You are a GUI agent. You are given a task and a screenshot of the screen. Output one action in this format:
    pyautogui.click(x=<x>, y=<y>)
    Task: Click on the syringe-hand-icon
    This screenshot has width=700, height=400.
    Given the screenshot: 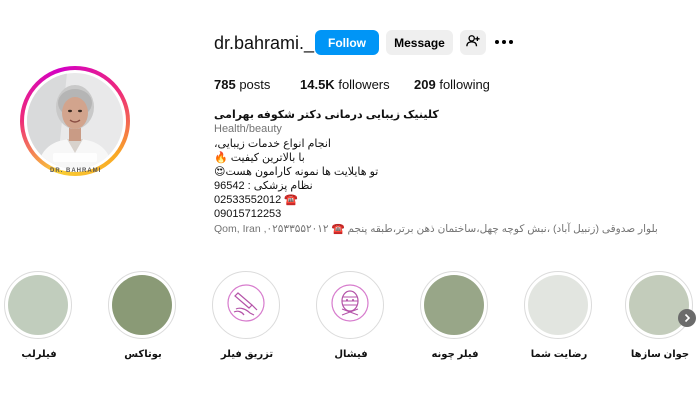 What is the action you would take?
    pyautogui.click(x=246, y=305)
    